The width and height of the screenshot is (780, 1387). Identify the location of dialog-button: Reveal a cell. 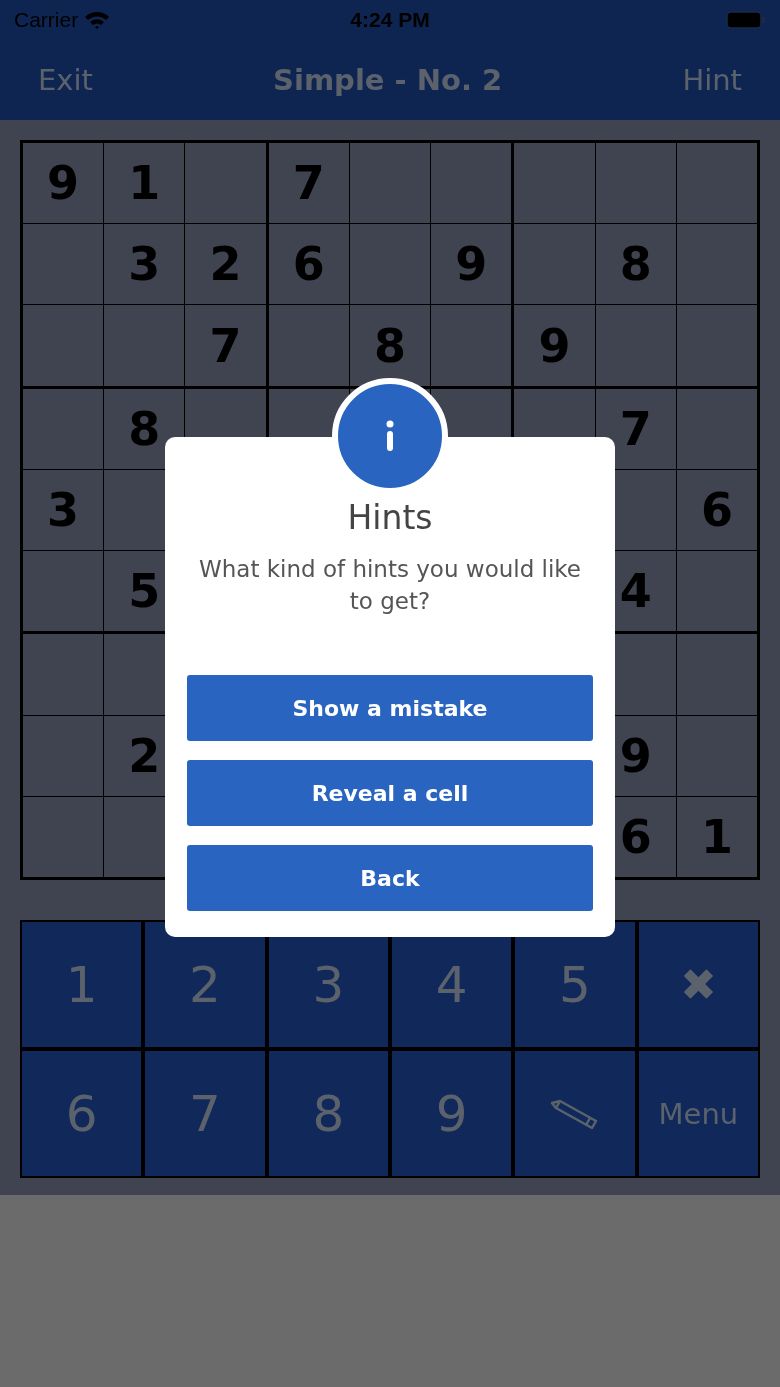
(390, 793).